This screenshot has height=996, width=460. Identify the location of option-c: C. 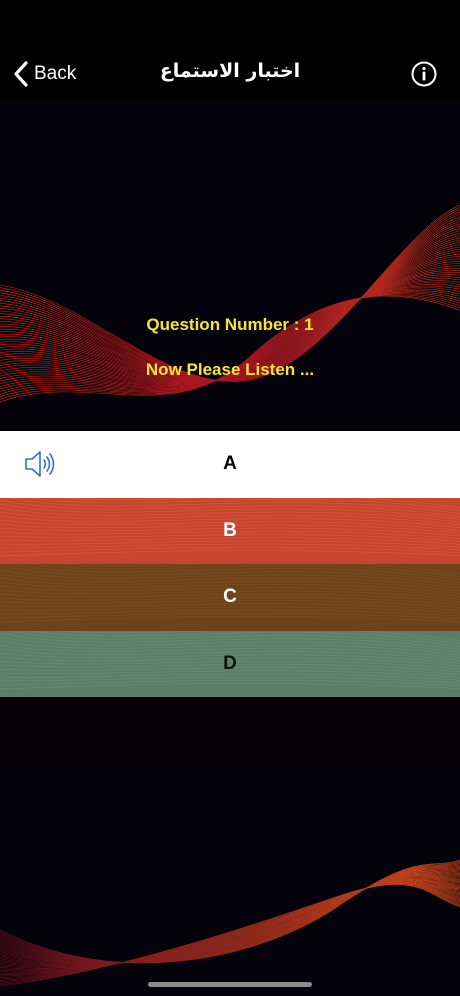
(230, 597).